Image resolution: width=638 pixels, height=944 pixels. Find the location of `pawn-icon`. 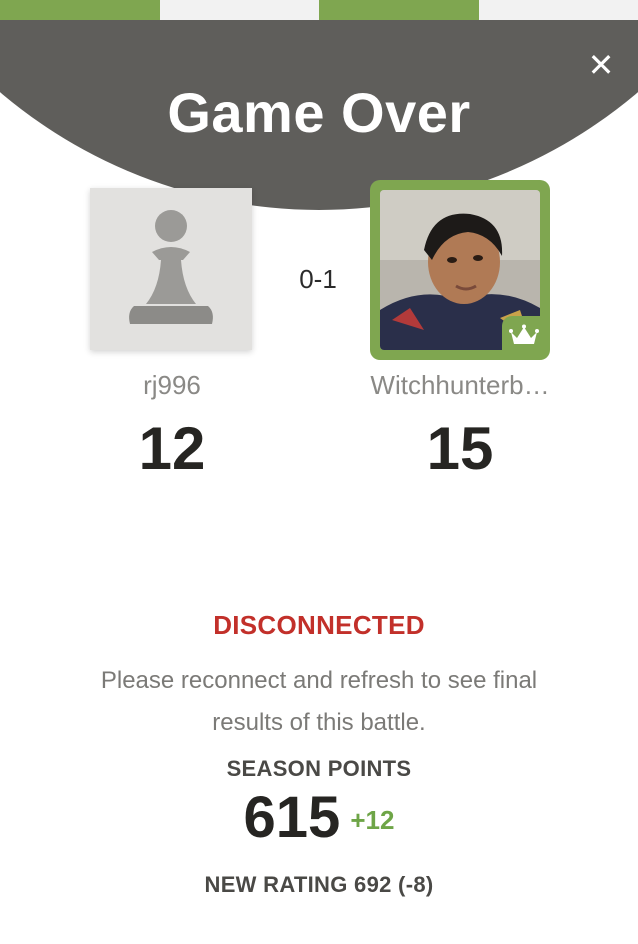

pawn-icon is located at coordinates (171, 267).